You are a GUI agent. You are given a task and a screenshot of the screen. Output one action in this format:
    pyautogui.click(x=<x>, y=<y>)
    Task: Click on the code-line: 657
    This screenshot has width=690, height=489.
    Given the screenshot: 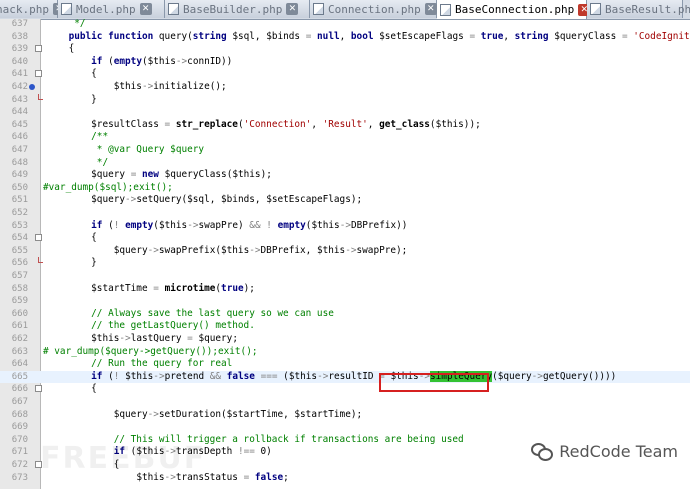 What is the action you would take?
    pyautogui.click(x=345, y=276)
    